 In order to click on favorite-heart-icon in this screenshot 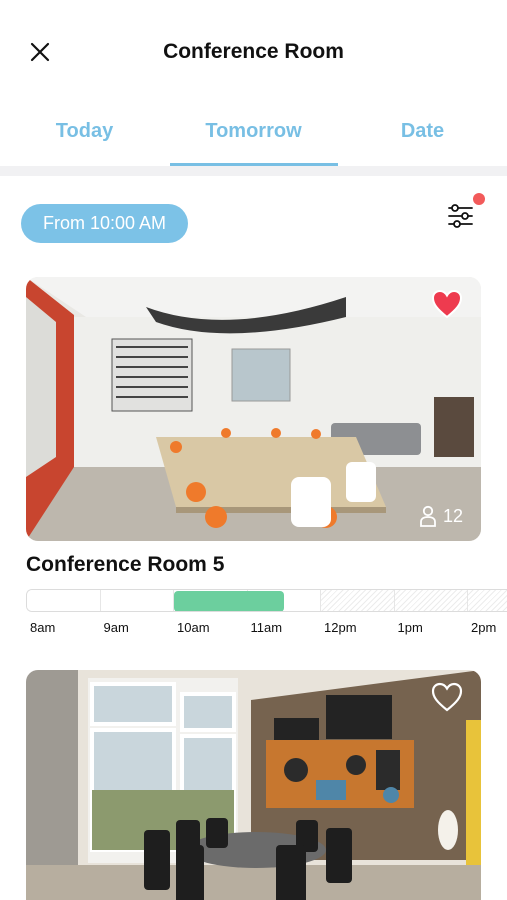, I will do `click(447, 304)`.